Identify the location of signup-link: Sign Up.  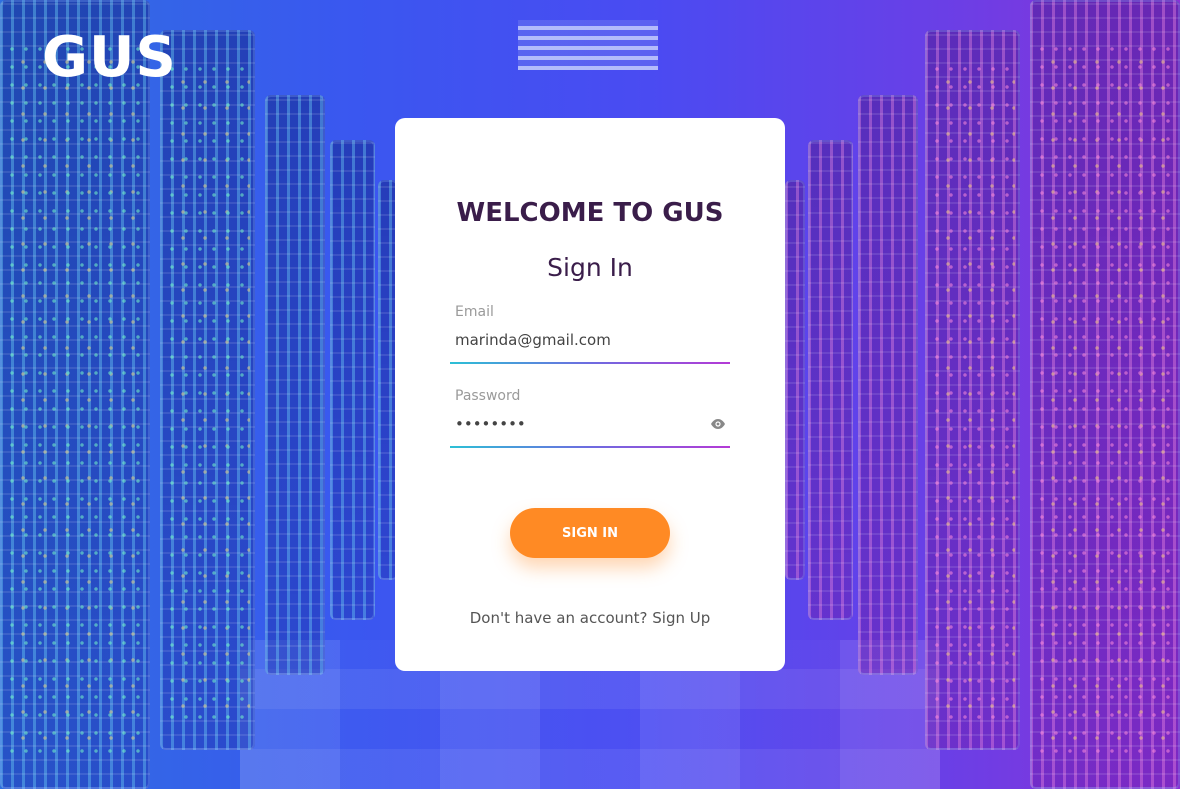
(681, 618).